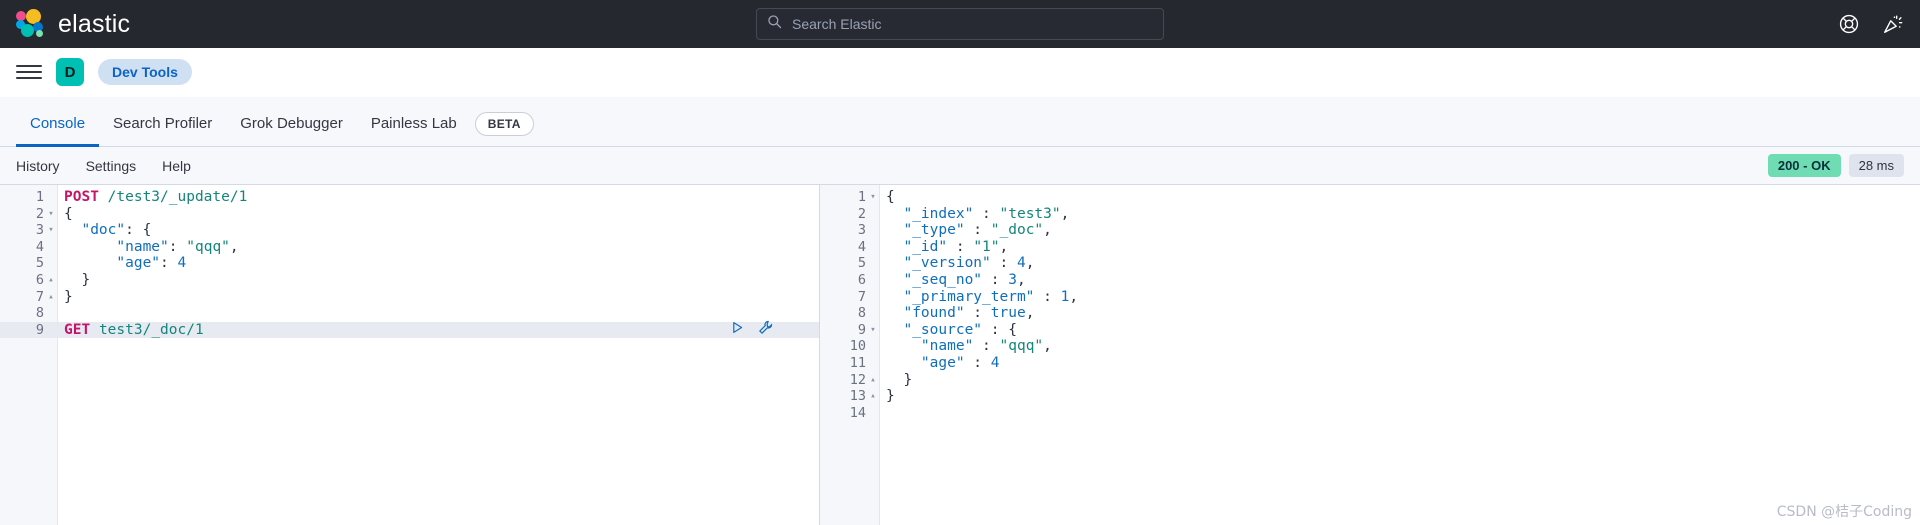 This screenshot has width=1920, height=525. Describe the element at coordinates (1370, 297) in the screenshot. I see `code-line: 7 "_primary_term" : 1,` at that location.